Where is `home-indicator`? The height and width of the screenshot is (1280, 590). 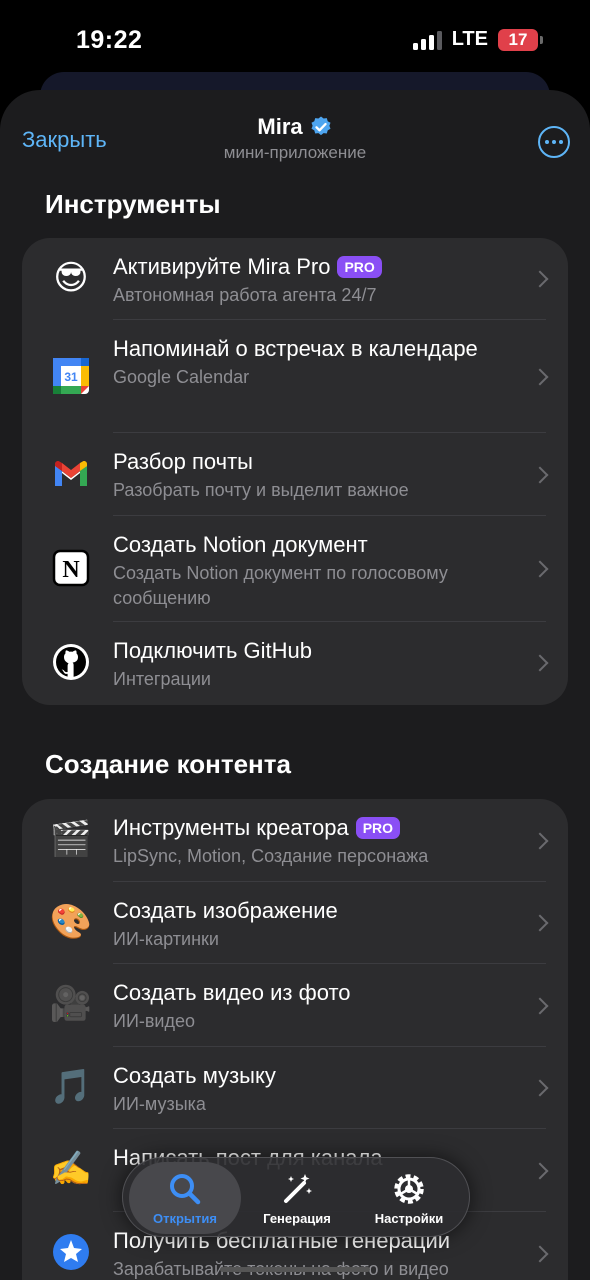
home-indicator is located at coordinates (295, 1269).